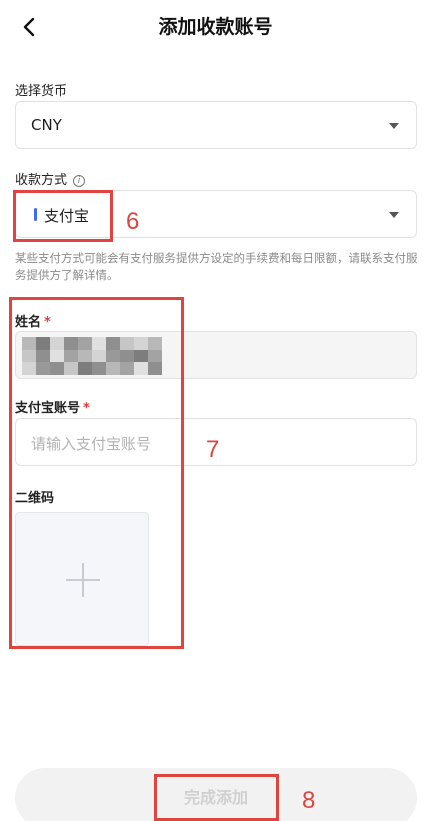 This screenshot has height=821, width=431. Describe the element at coordinates (41, 91) in the screenshot. I see `currency-label: 选择货币` at that location.